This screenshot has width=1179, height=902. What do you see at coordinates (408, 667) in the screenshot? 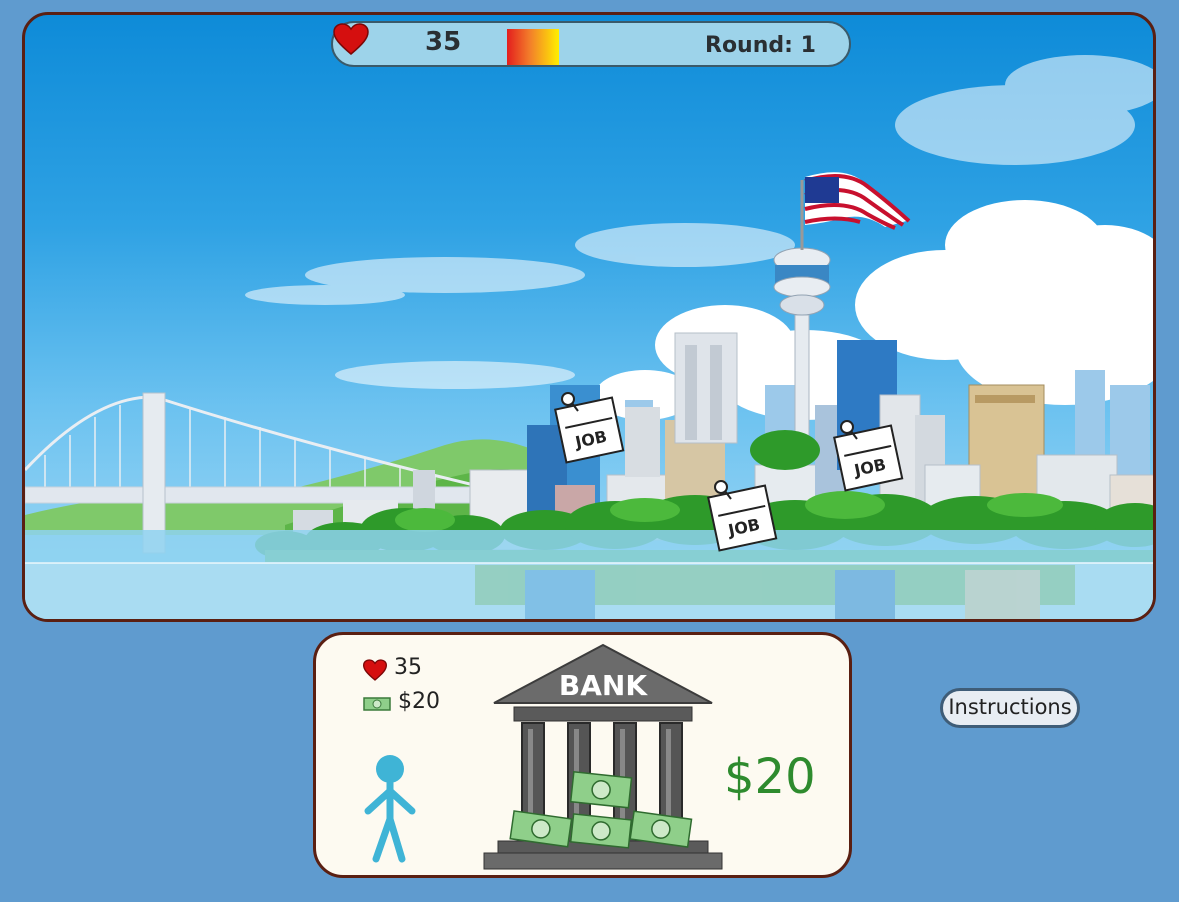
I see `panel-health-value: 35` at bounding box center [408, 667].